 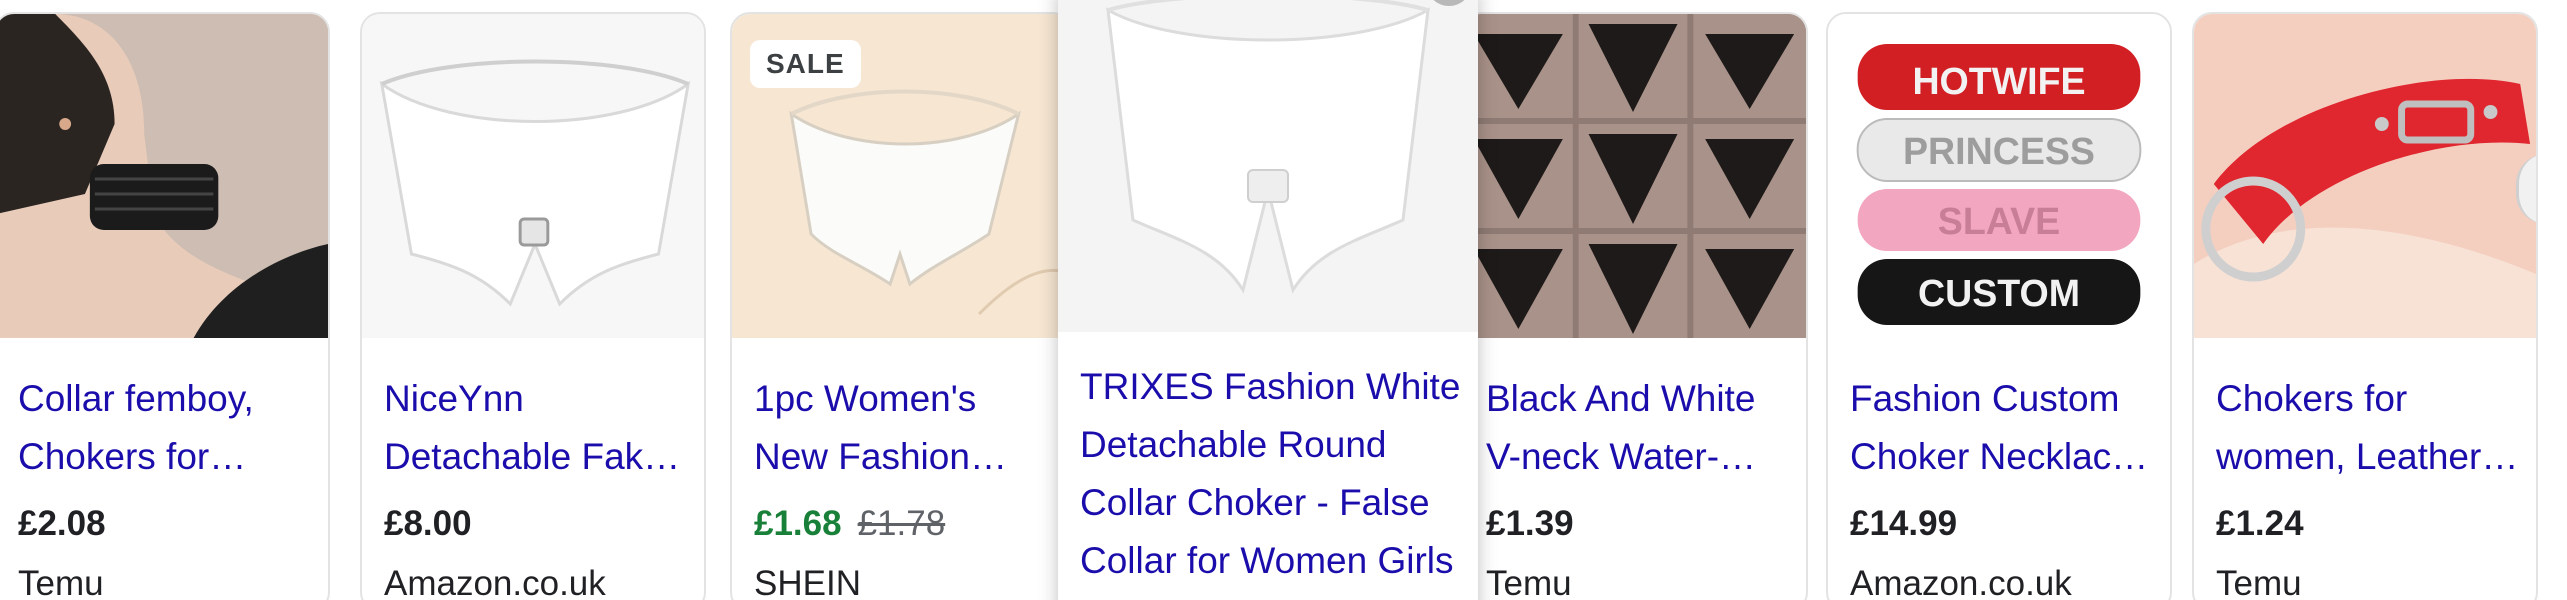 What do you see at coordinates (805, 64) in the screenshot?
I see `sale-badge: SALE` at bounding box center [805, 64].